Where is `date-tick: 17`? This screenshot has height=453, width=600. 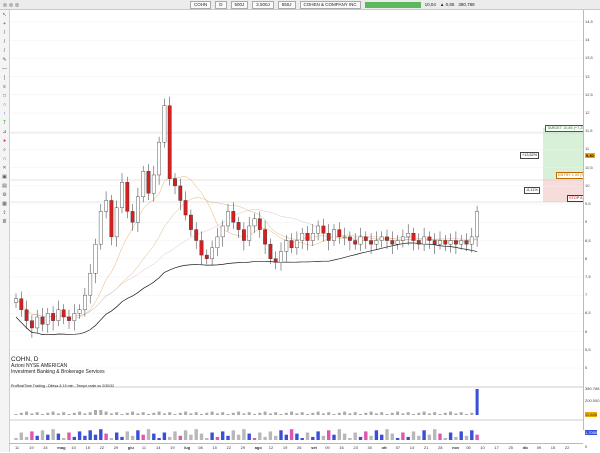
date-tick: 17 is located at coordinates (496, 447).